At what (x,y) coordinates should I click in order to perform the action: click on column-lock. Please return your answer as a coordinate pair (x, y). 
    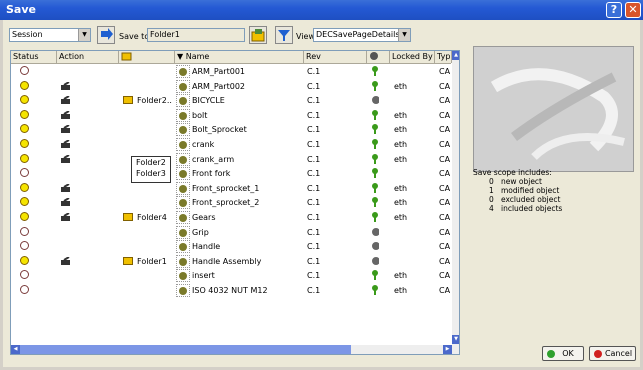
    Looking at the image, I should click on (378, 57).